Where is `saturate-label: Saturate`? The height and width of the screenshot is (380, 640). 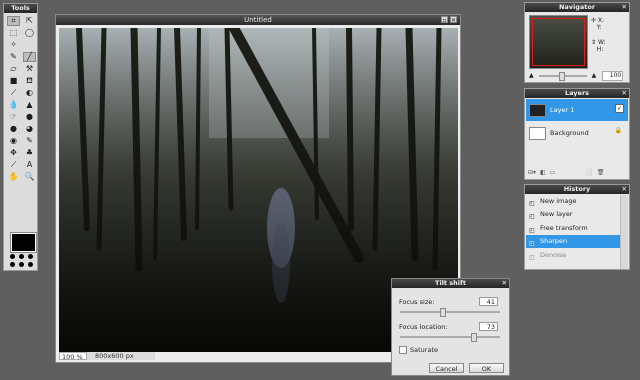 saturate-label: Saturate is located at coordinates (424, 350).